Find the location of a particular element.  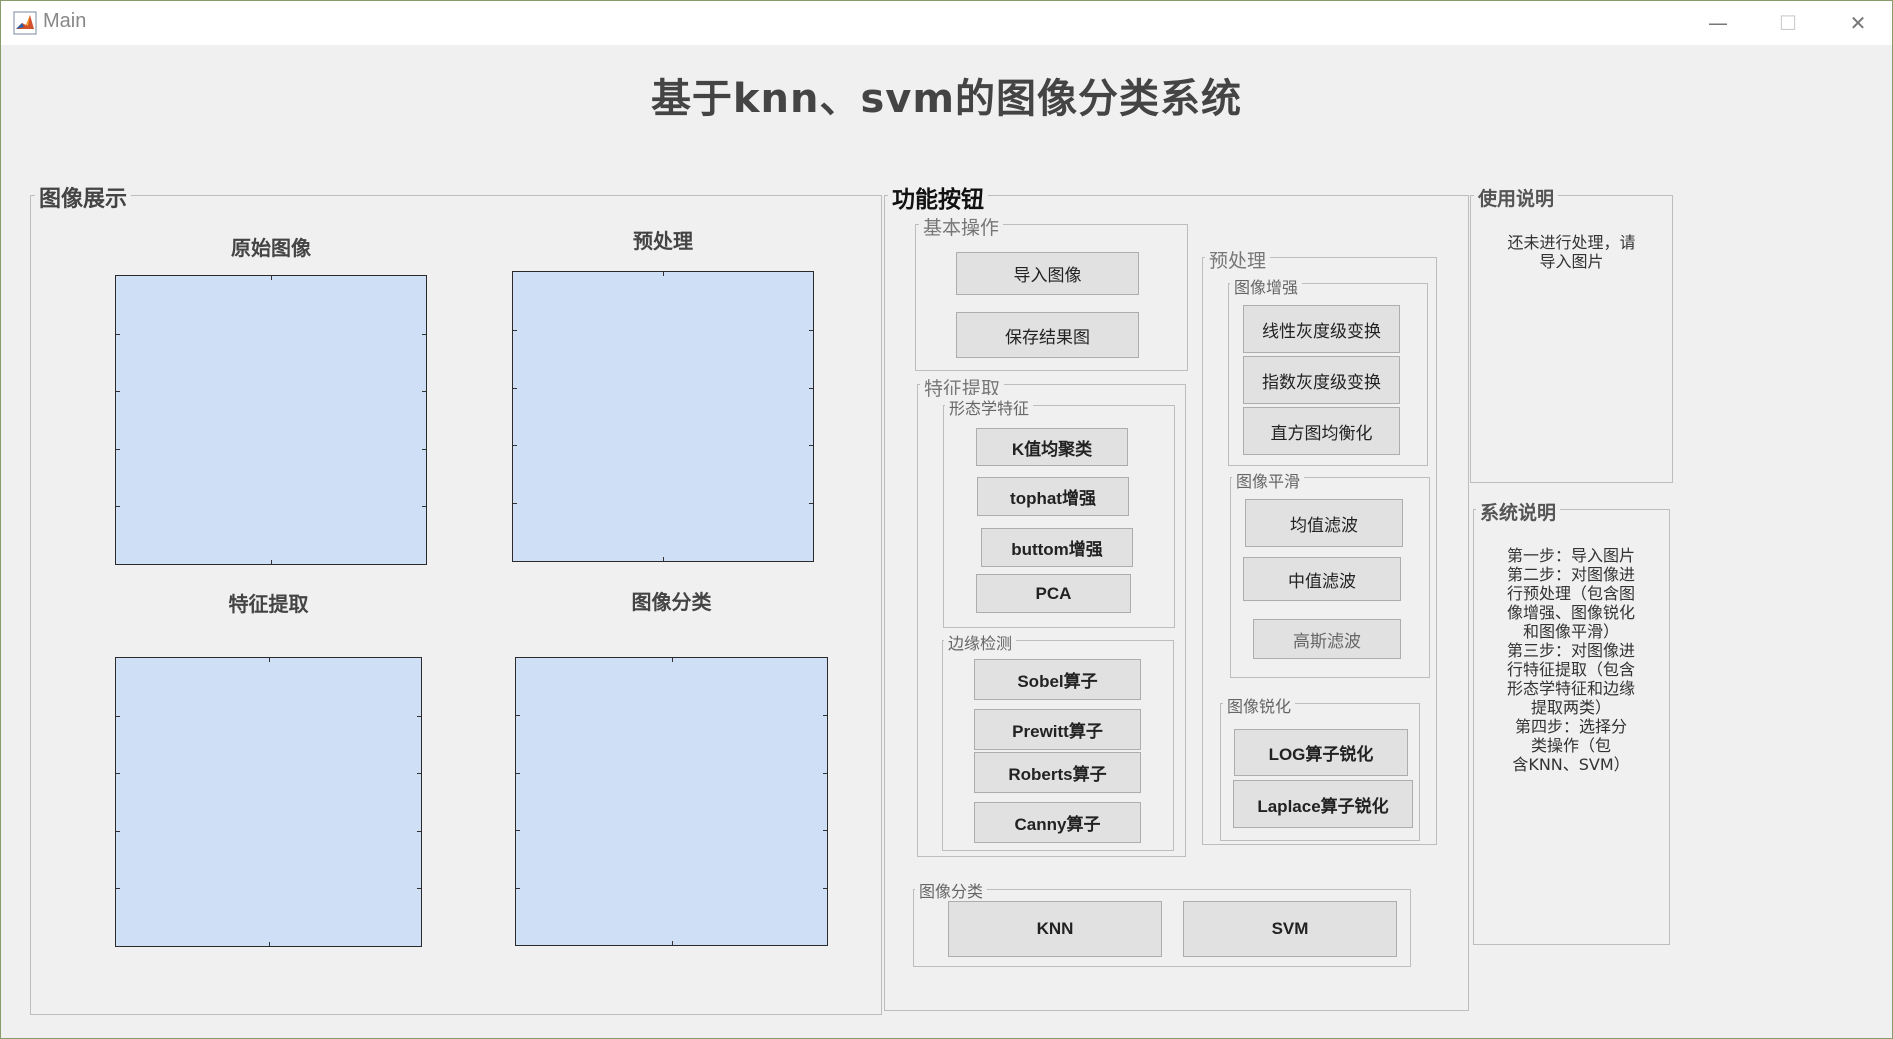

close-button: ✕ is located at coordinates (1858, 23).